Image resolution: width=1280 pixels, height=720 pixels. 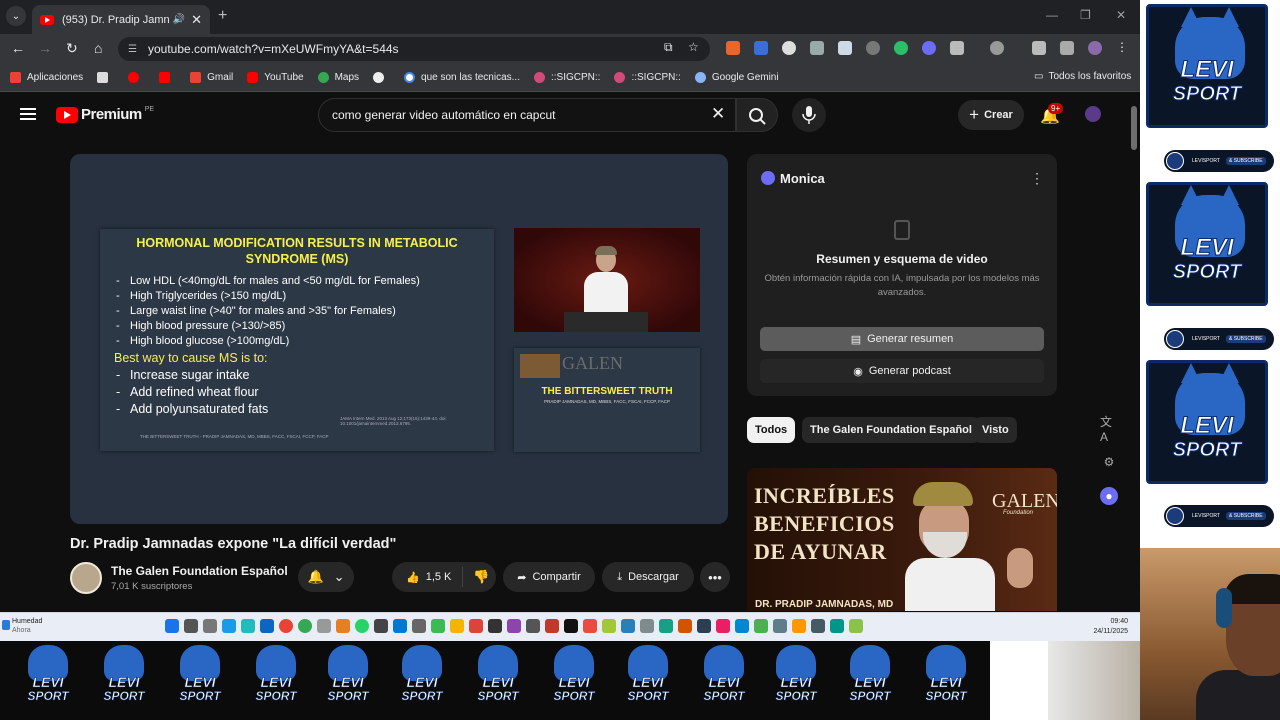 I want to click on clear-search-icon: ✕, so click(x=718, y=114).